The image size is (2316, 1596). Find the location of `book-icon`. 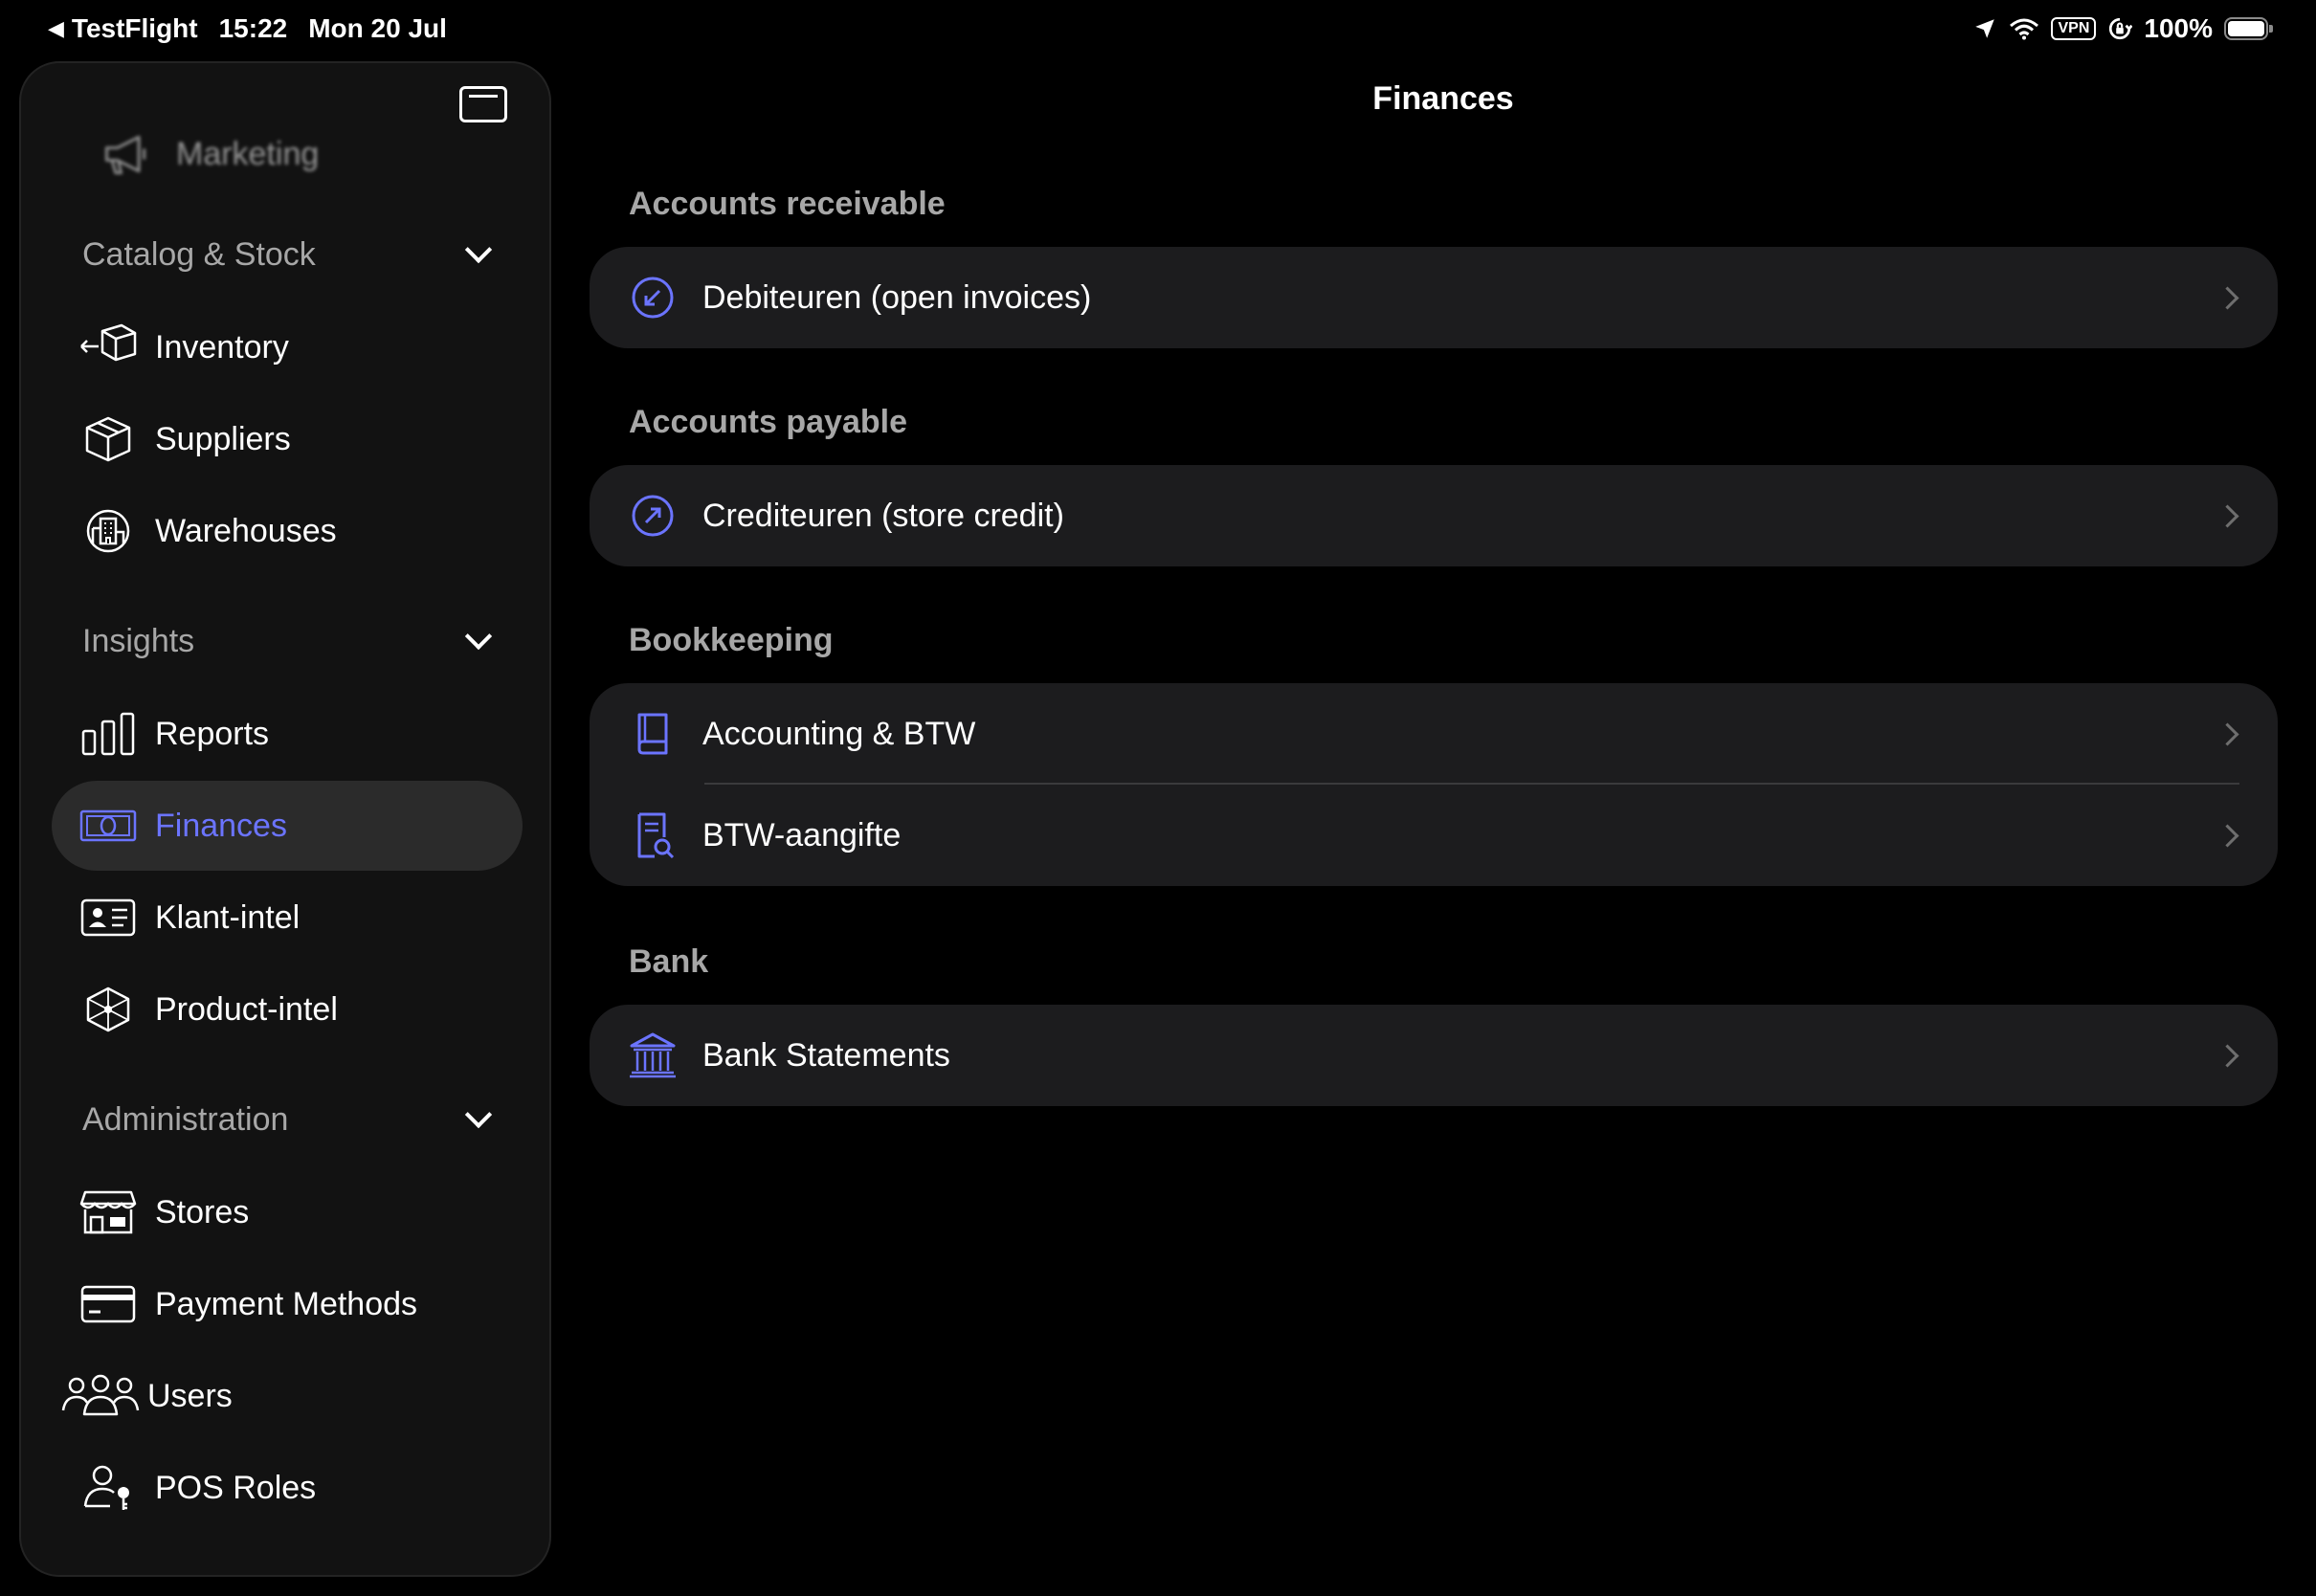

book-icon is located at coordinates (652, 734).